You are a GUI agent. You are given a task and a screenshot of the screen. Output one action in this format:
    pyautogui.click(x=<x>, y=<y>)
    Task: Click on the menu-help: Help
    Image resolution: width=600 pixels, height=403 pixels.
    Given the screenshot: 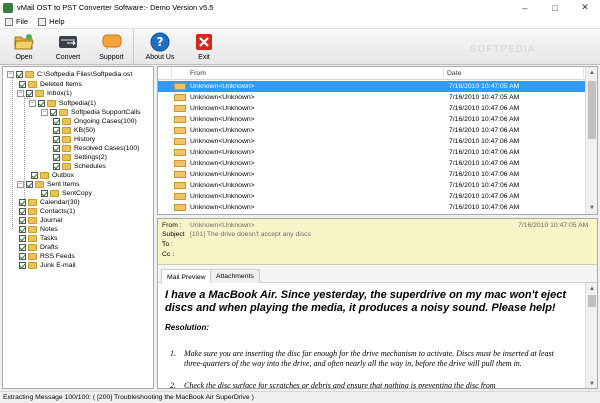 What is the action you would take?
    pyautogui.click(x=51, y=21)
    